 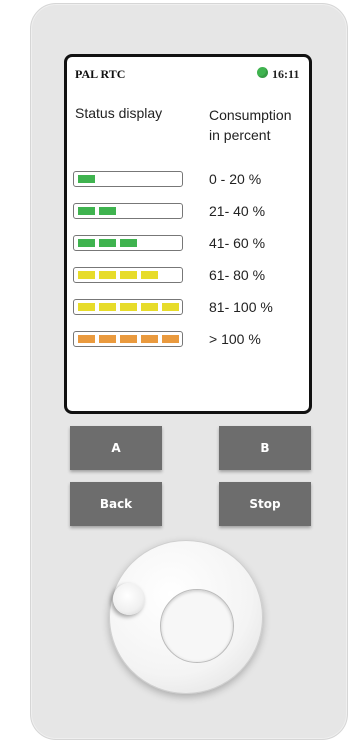 What do you see at coordinates (129, 599) in the screenshot?
I see `dial-knob-icon` at bounding box center [129, 599].